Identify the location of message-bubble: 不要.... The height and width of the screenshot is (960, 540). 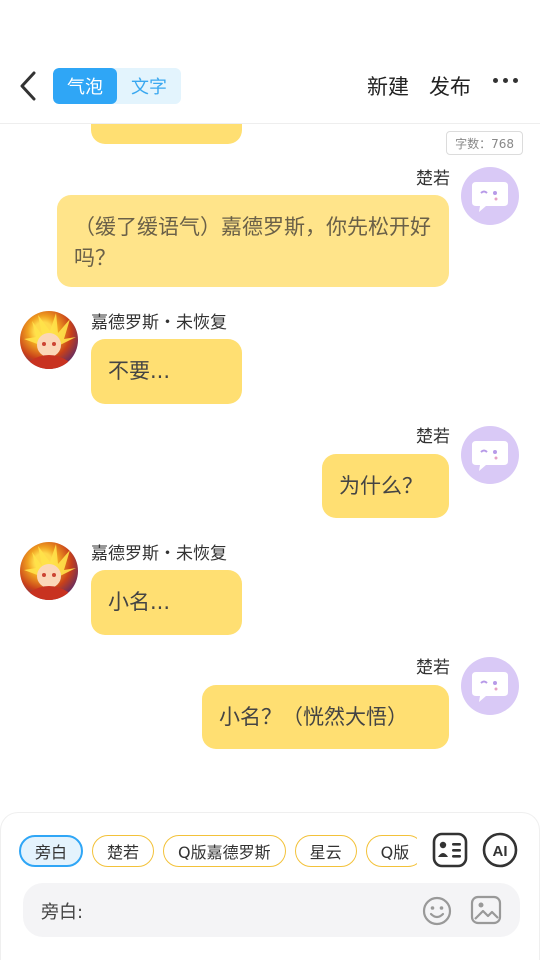
(166, 371).